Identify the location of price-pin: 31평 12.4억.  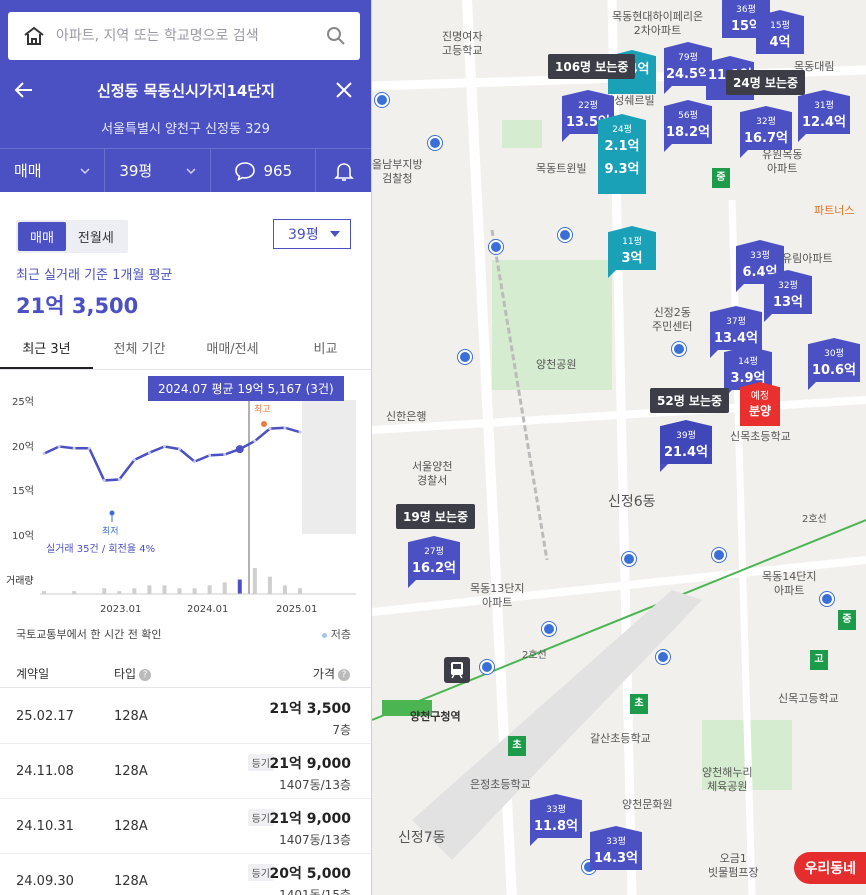
(824, 116).